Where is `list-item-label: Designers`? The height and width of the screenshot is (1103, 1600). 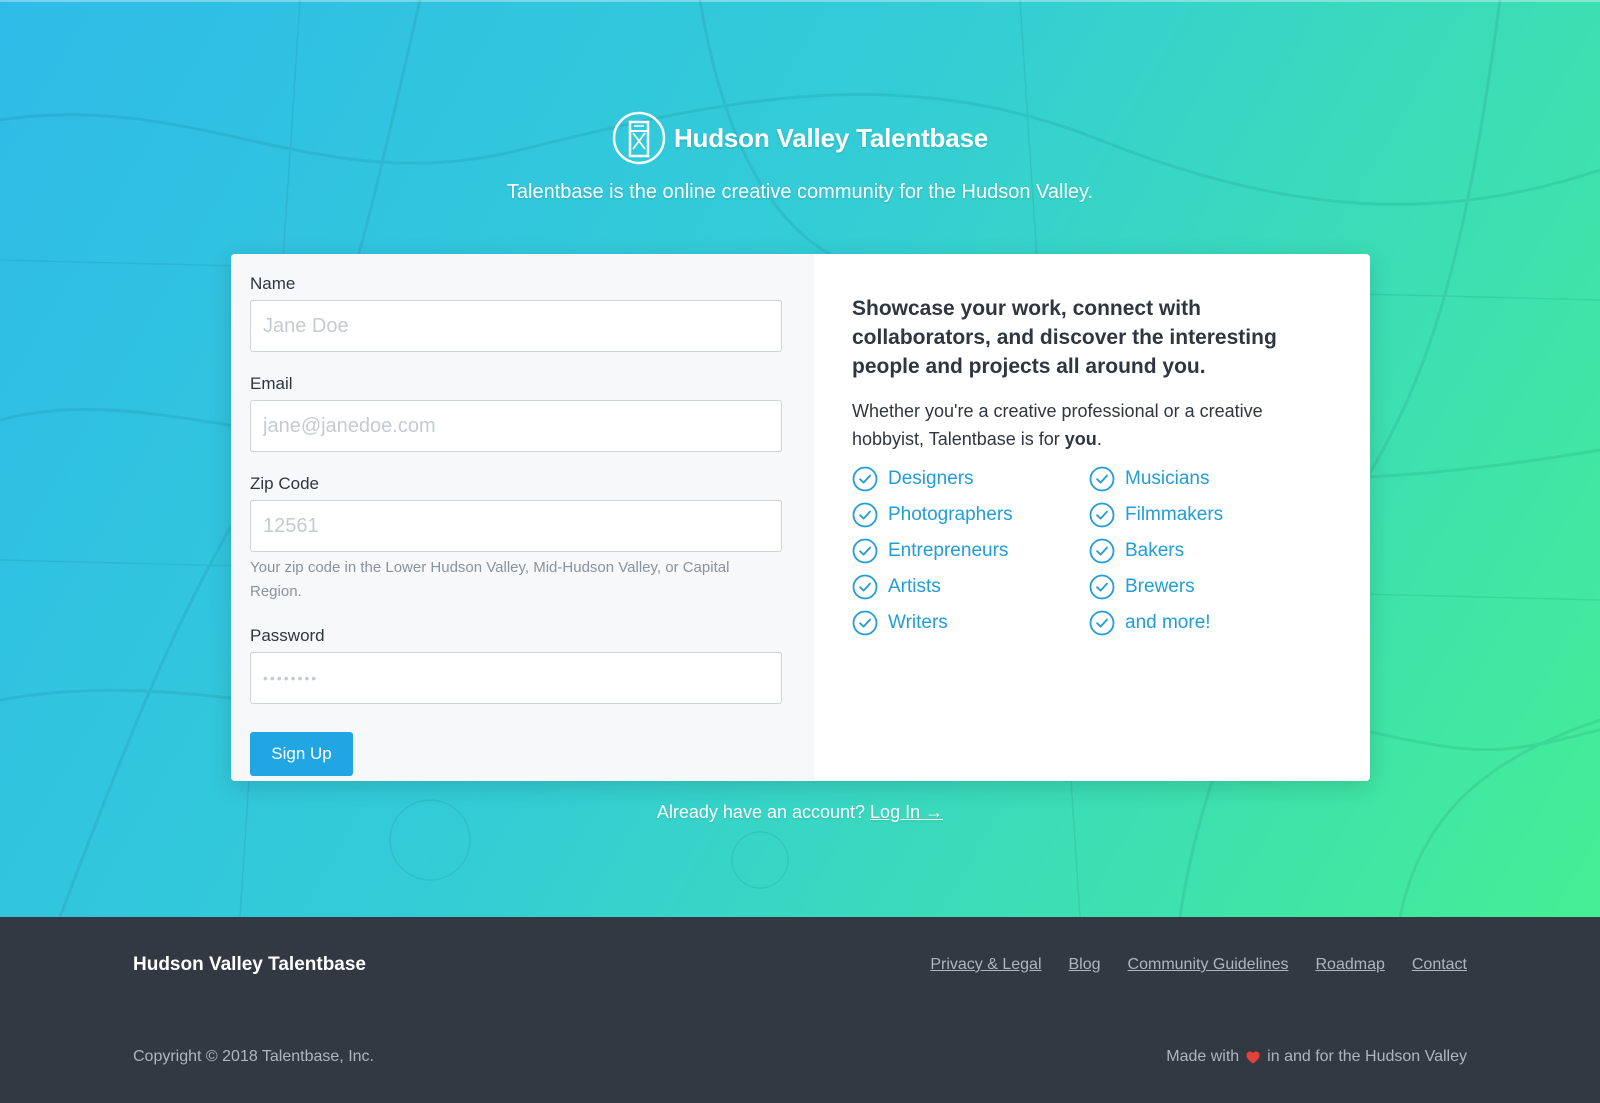
list-item-label: Designers is located at coordinates (931, 478).